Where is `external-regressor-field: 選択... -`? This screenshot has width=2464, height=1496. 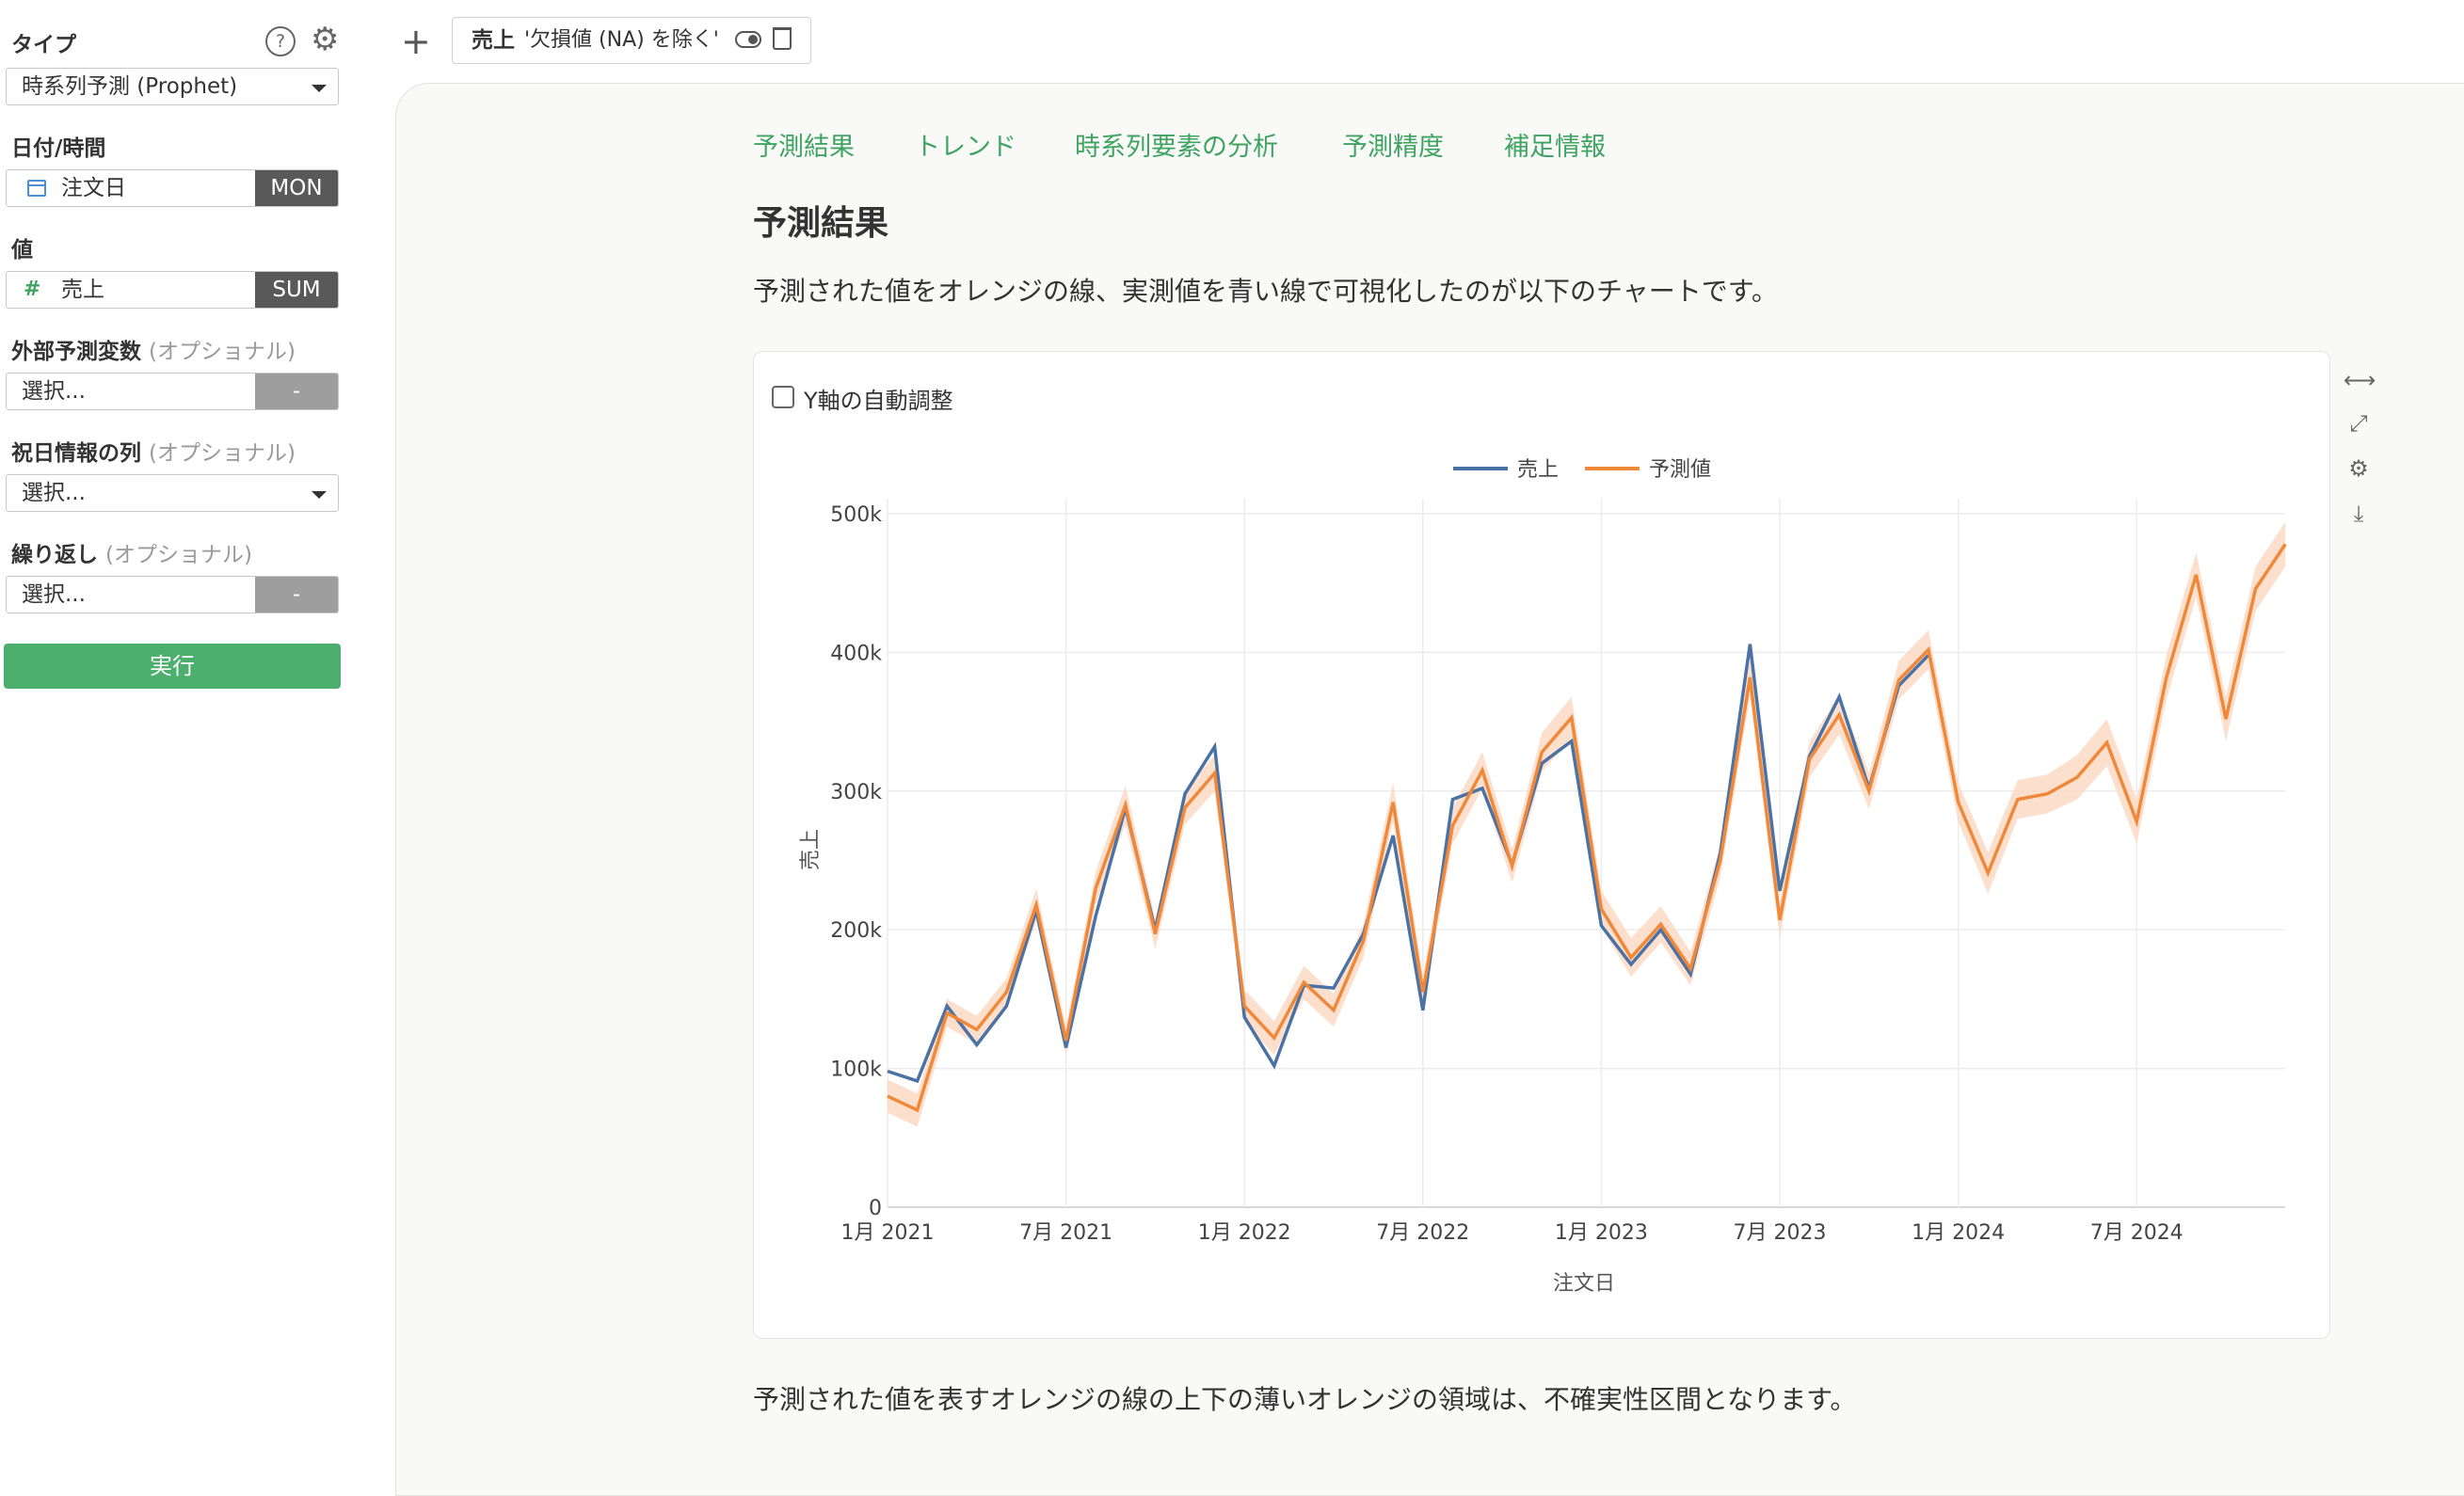
external-regressor-field: 選択... - is located at coordinates (172, 391).